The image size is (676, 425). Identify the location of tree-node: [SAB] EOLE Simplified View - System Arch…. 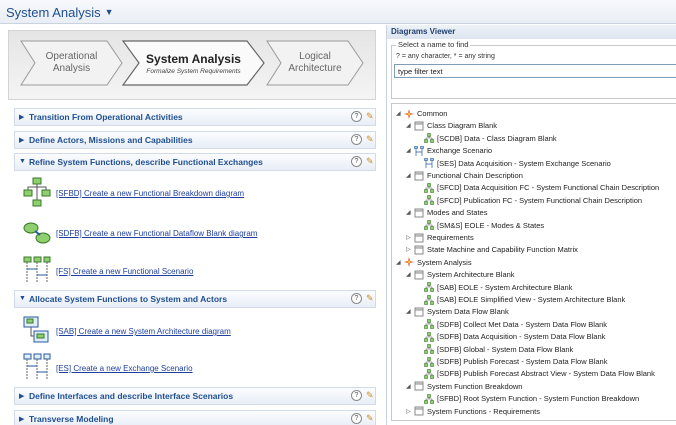
(520, 299).